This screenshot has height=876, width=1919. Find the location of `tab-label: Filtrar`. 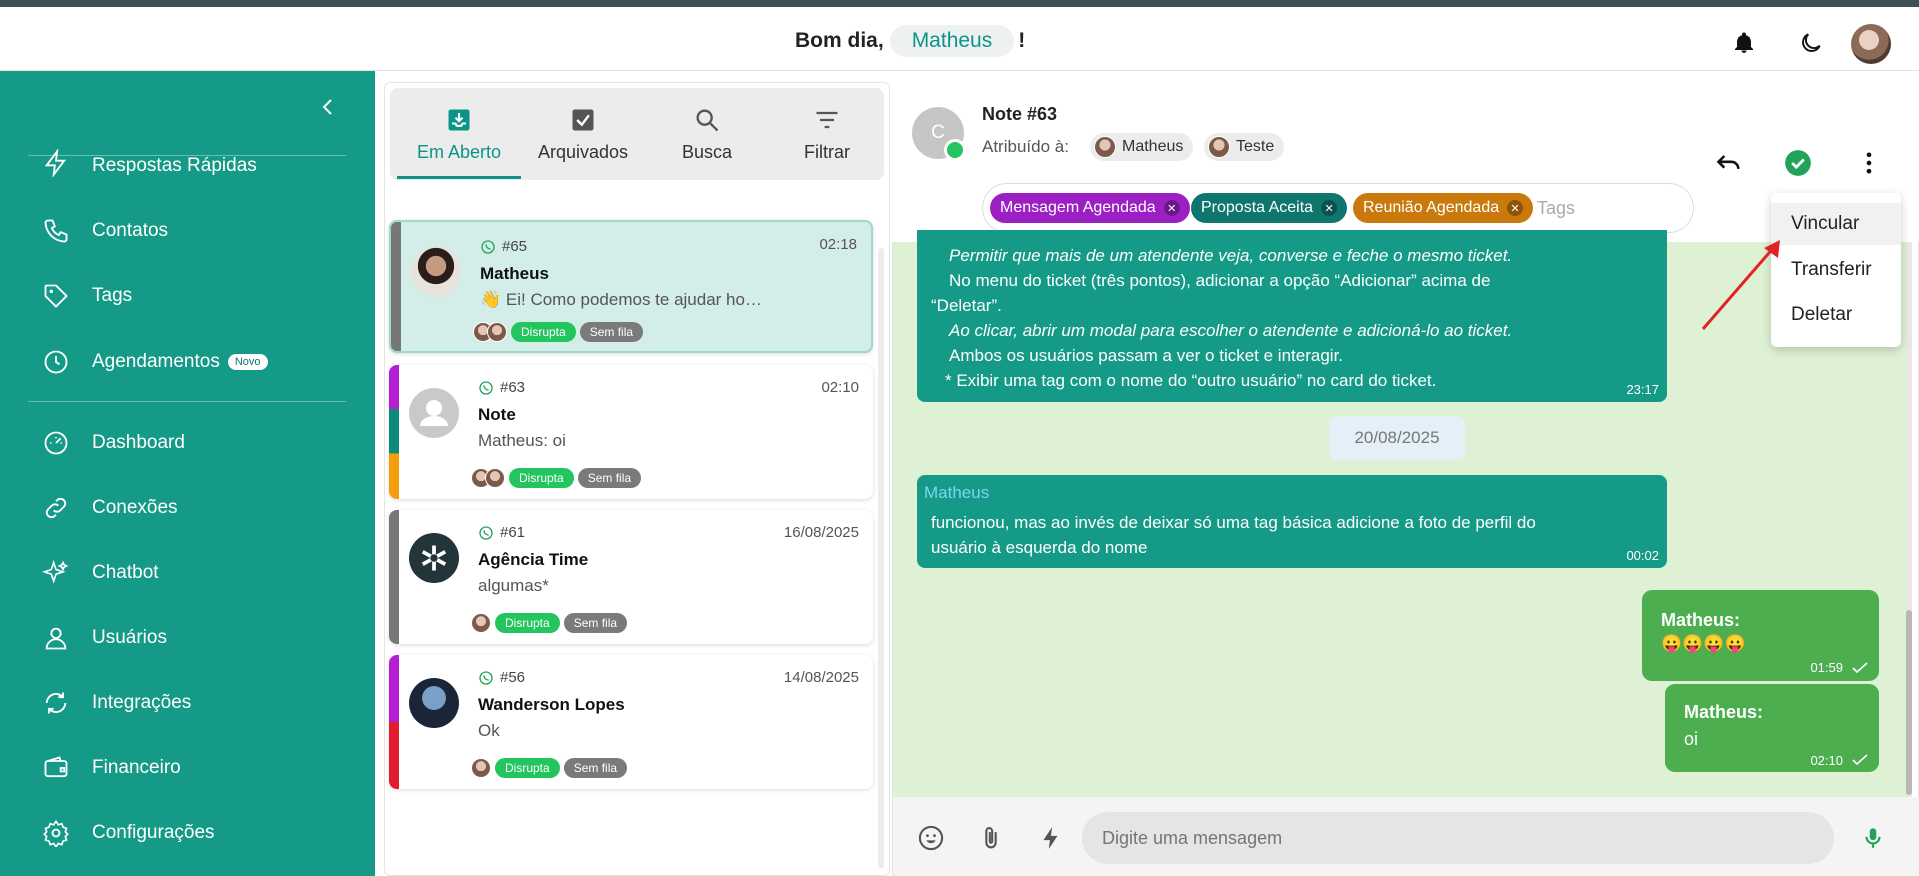

tab-label: Filtrar is located at coordinates (827, 151).